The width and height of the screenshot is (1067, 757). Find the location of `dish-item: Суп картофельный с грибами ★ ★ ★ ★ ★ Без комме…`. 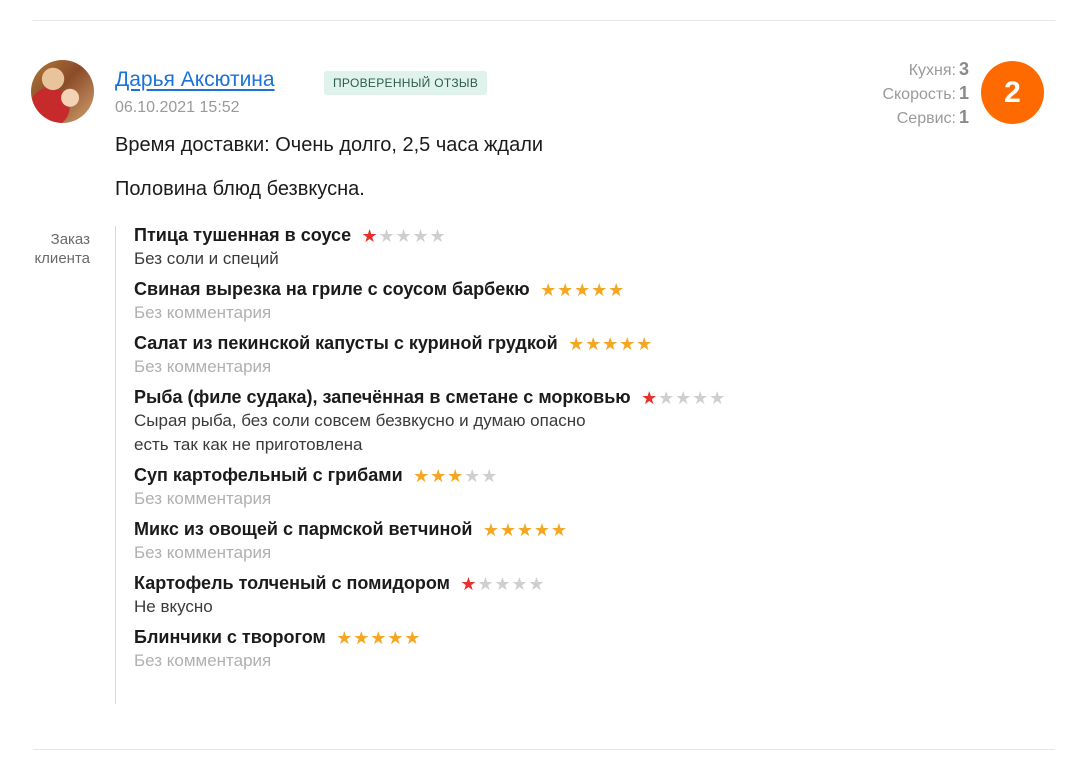

dish-item: Суп картофельный с грибами ★ ★ ★ ★ ★ Без комме… is located at coordinates (484, 487).